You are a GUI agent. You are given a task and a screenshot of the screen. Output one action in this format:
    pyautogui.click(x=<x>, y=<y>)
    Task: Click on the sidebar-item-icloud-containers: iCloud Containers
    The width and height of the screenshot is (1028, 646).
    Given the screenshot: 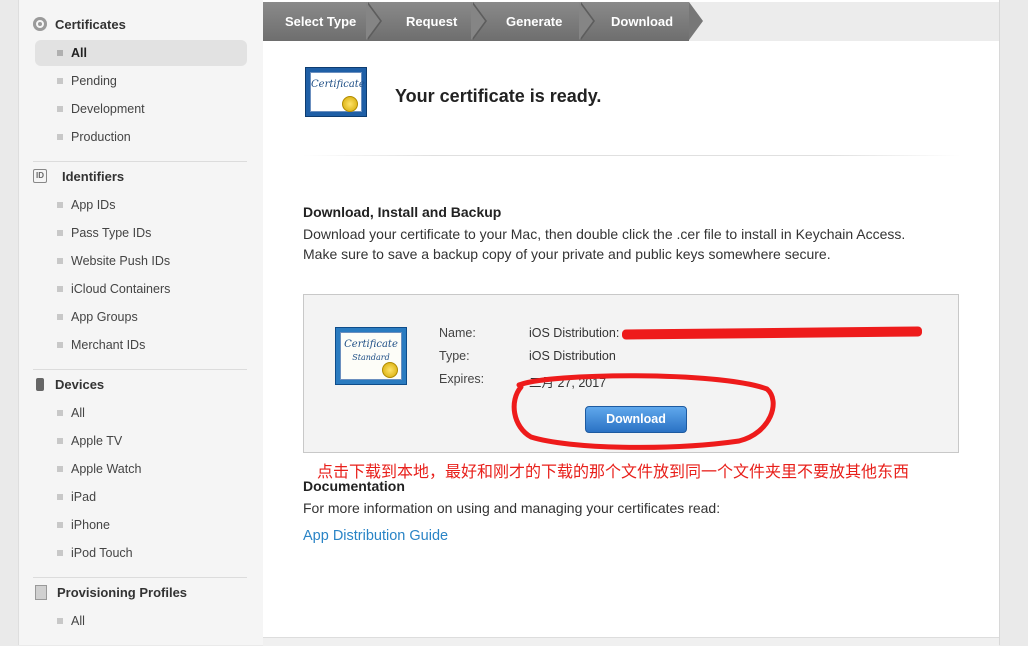 What is the action you would take?
    pyautogui.click(x=141, y=289)
    